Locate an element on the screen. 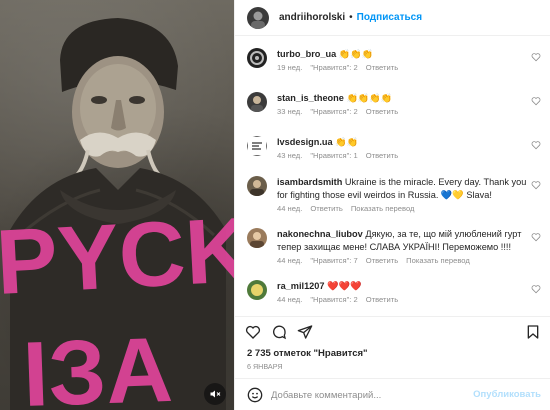 Image resolution: width=550 pixels, height=410 pixels. comment-username: isambardsmith is located at coordinates (309, 182).